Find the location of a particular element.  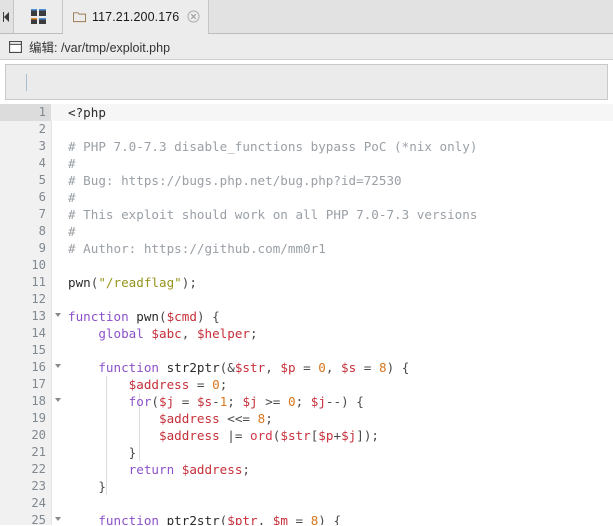

code-text: $address <<= 8; is located at coordinates (216, 418).